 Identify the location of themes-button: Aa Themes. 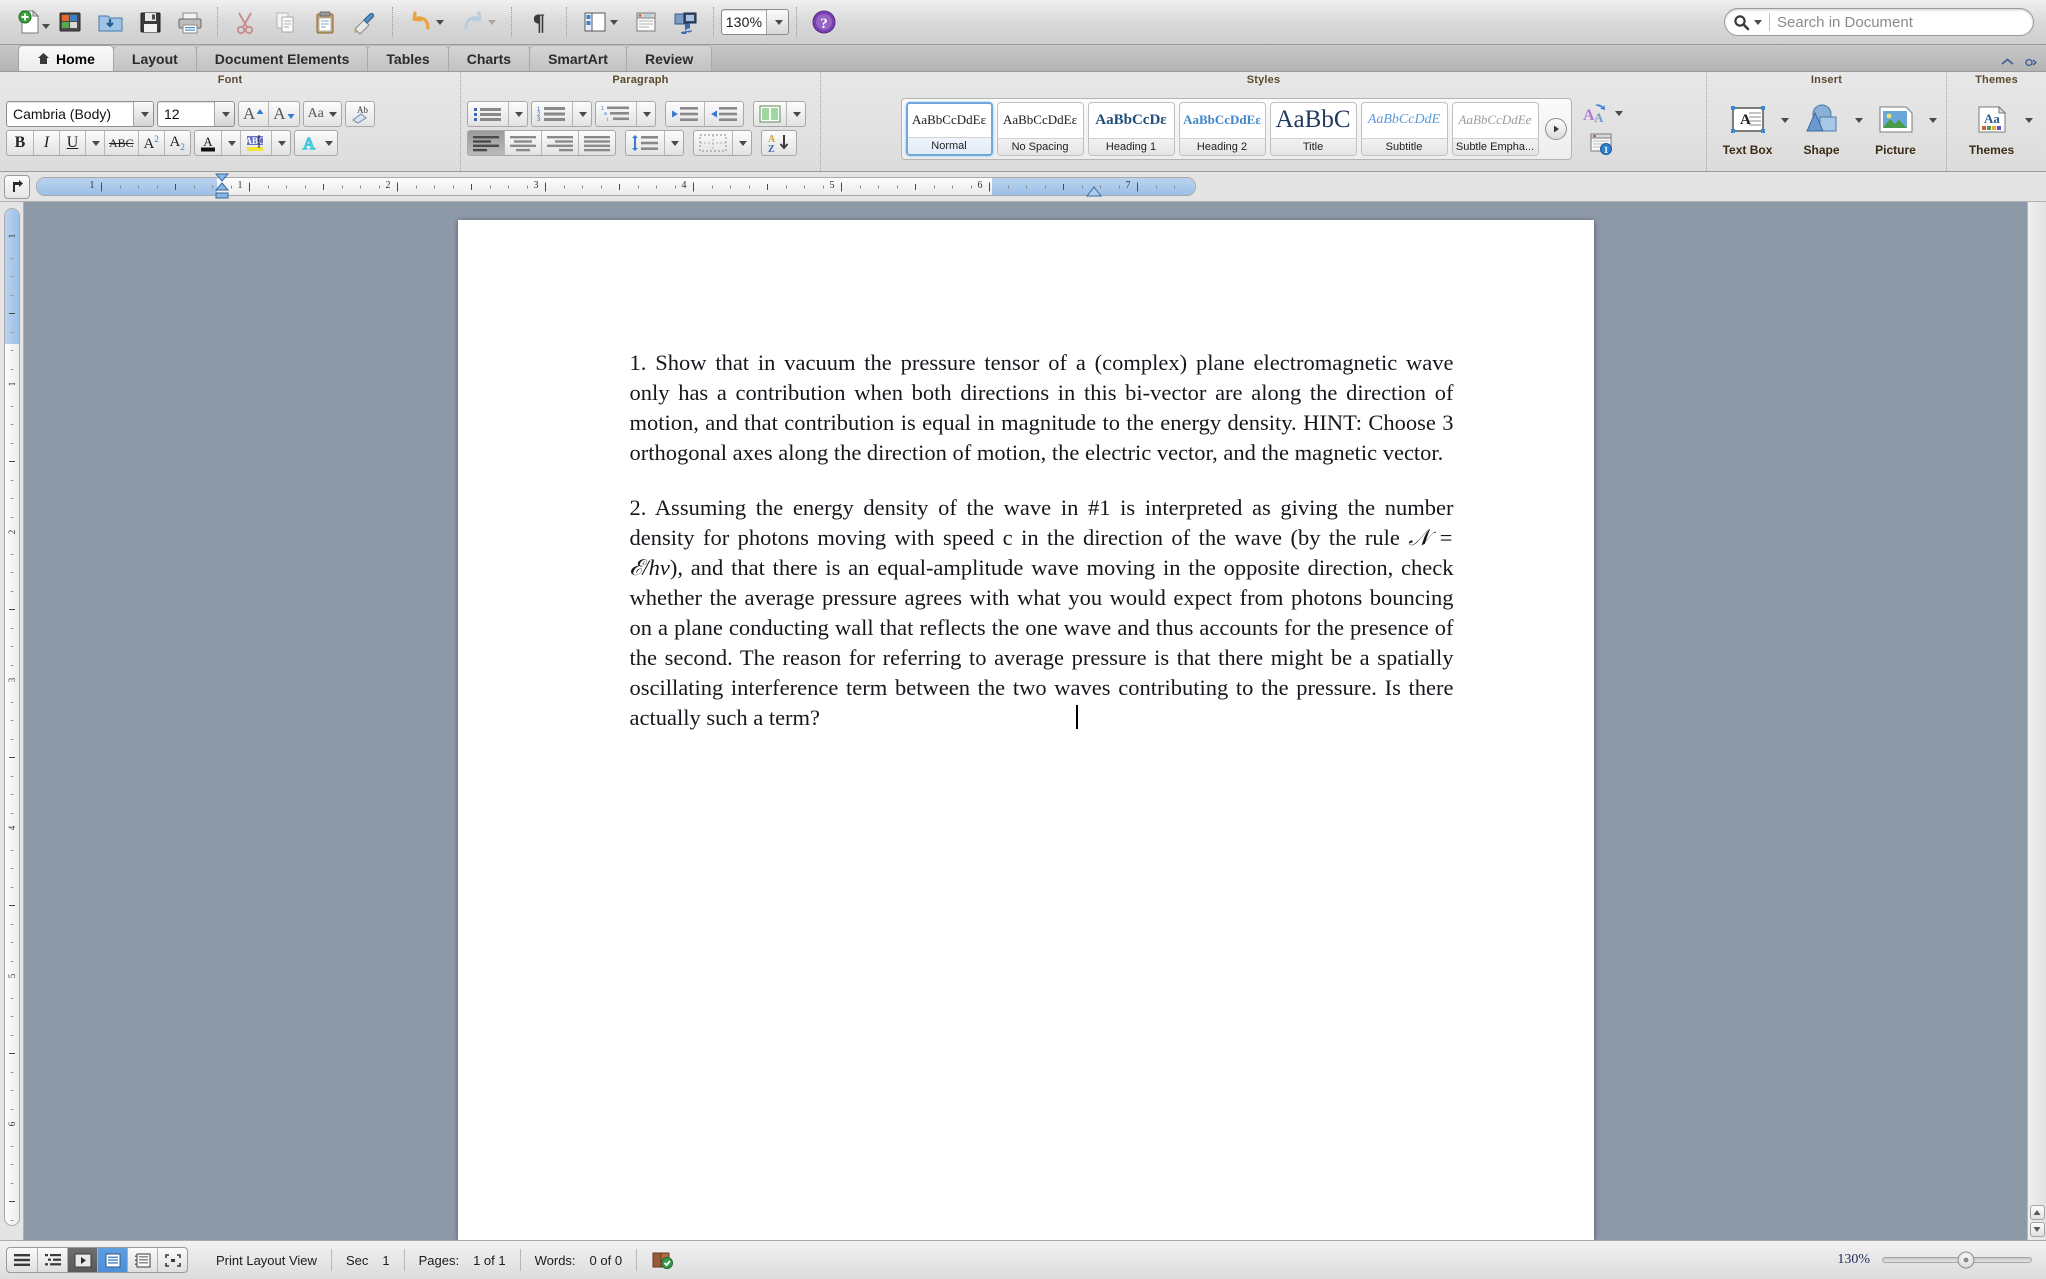
(1992, 128).